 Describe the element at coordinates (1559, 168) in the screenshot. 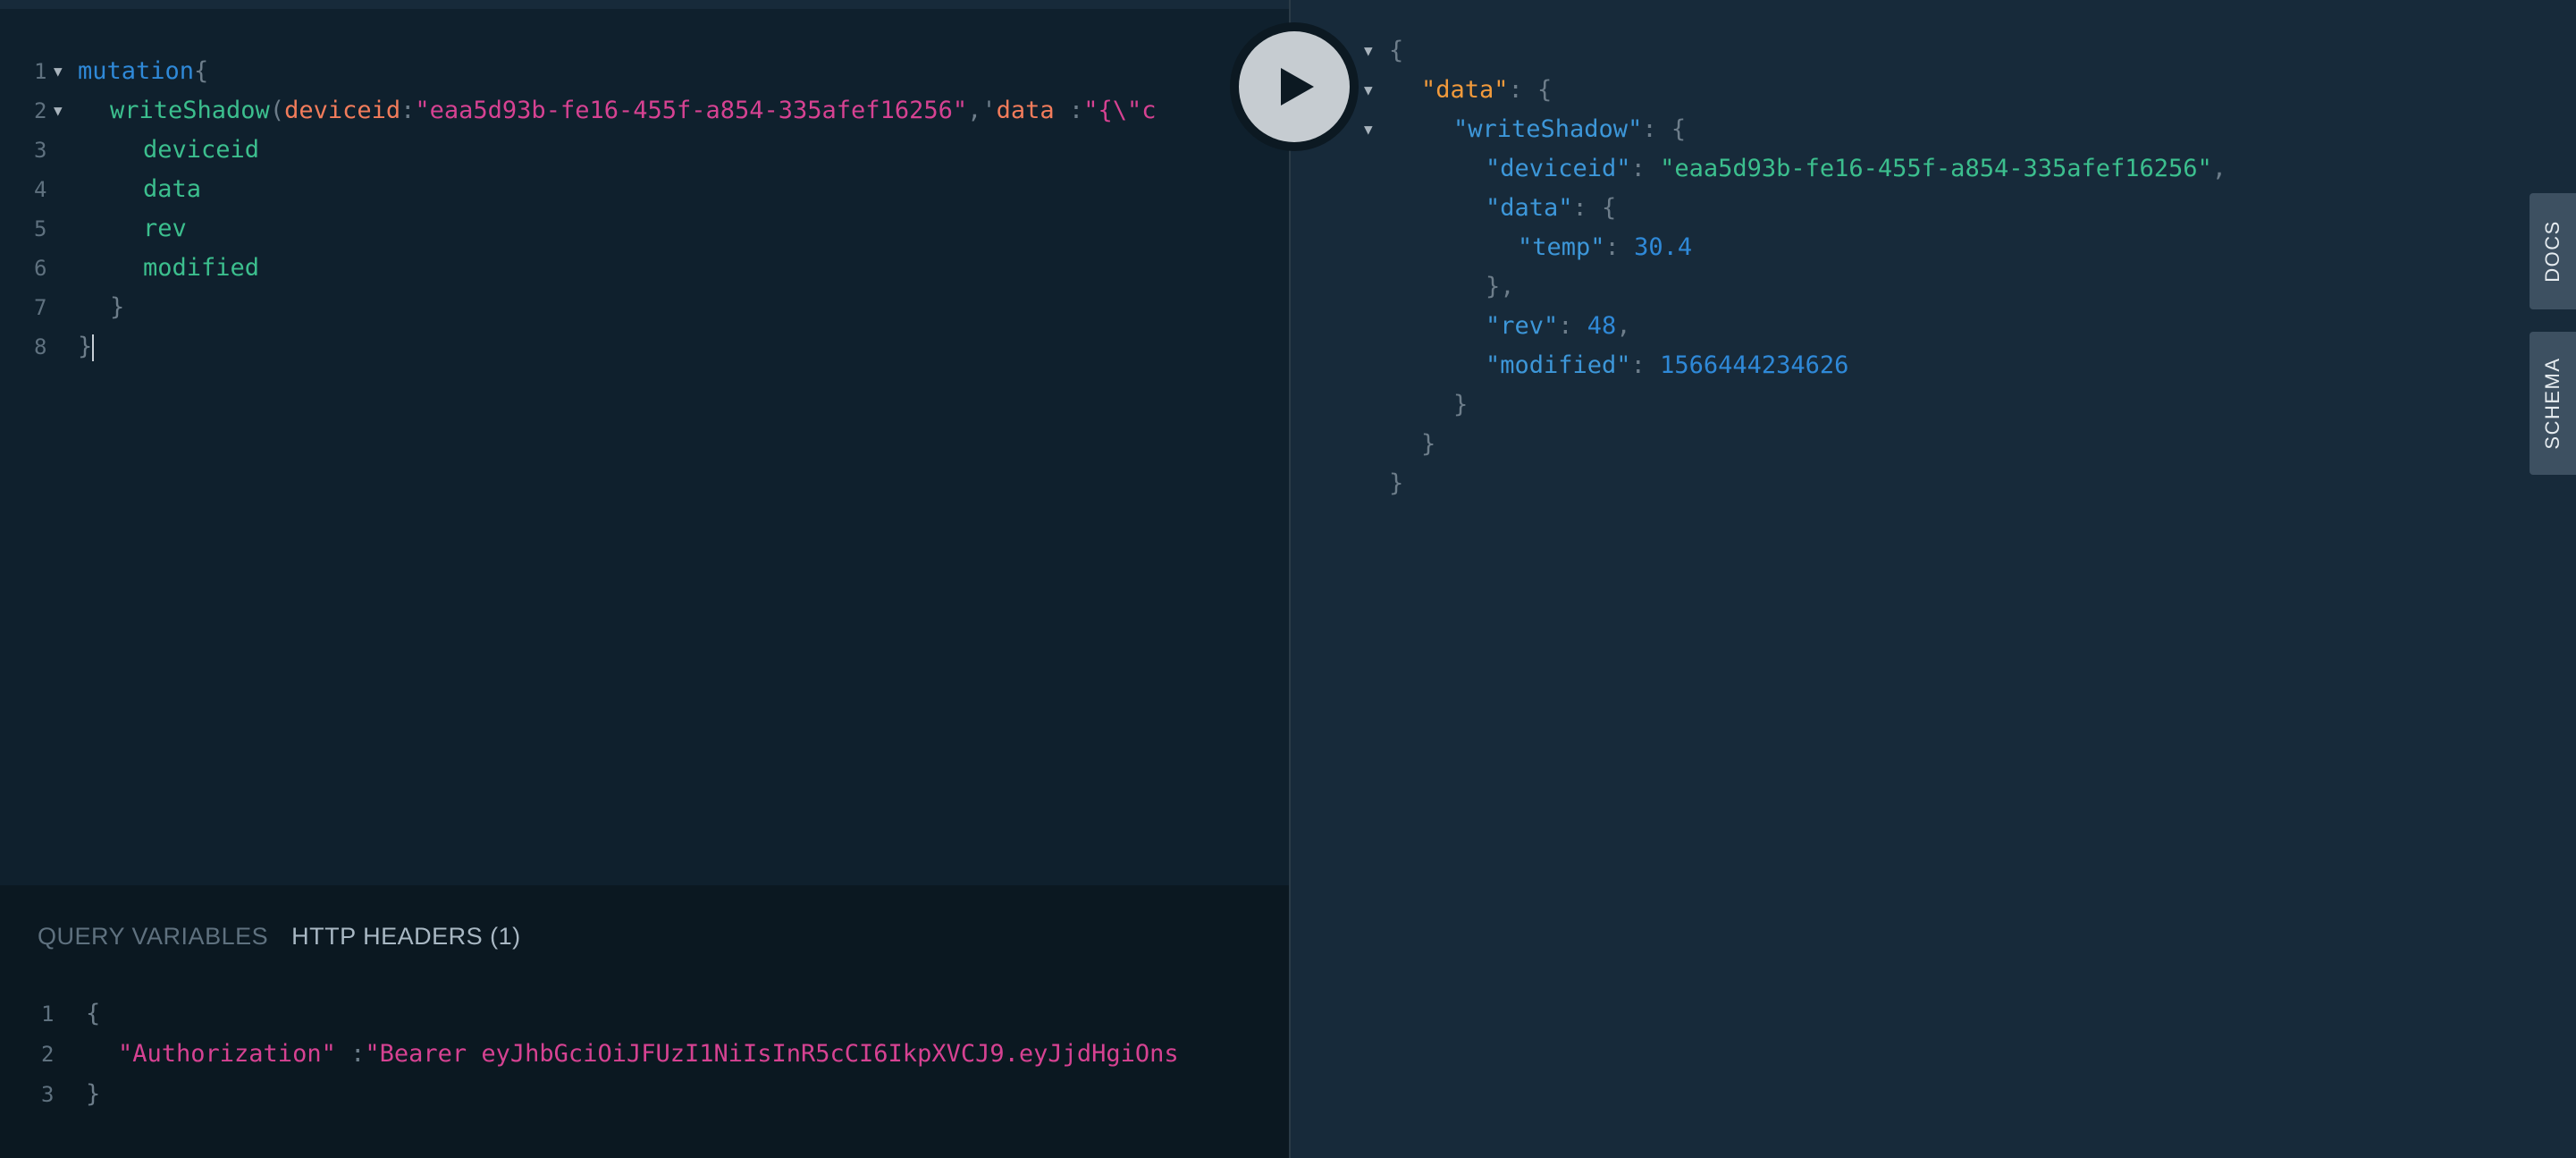

I see `token: "deviceid"` at that location.